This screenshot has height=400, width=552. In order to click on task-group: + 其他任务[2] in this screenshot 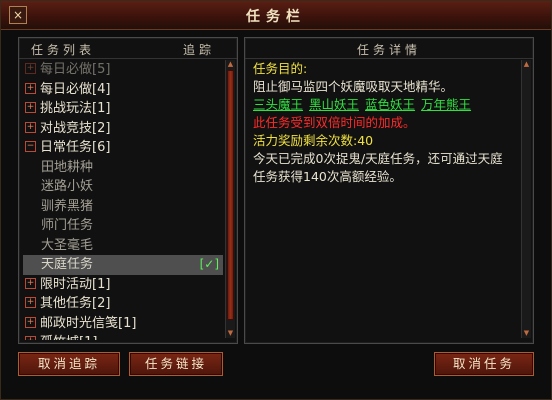, I will do `click(123, 304)`.